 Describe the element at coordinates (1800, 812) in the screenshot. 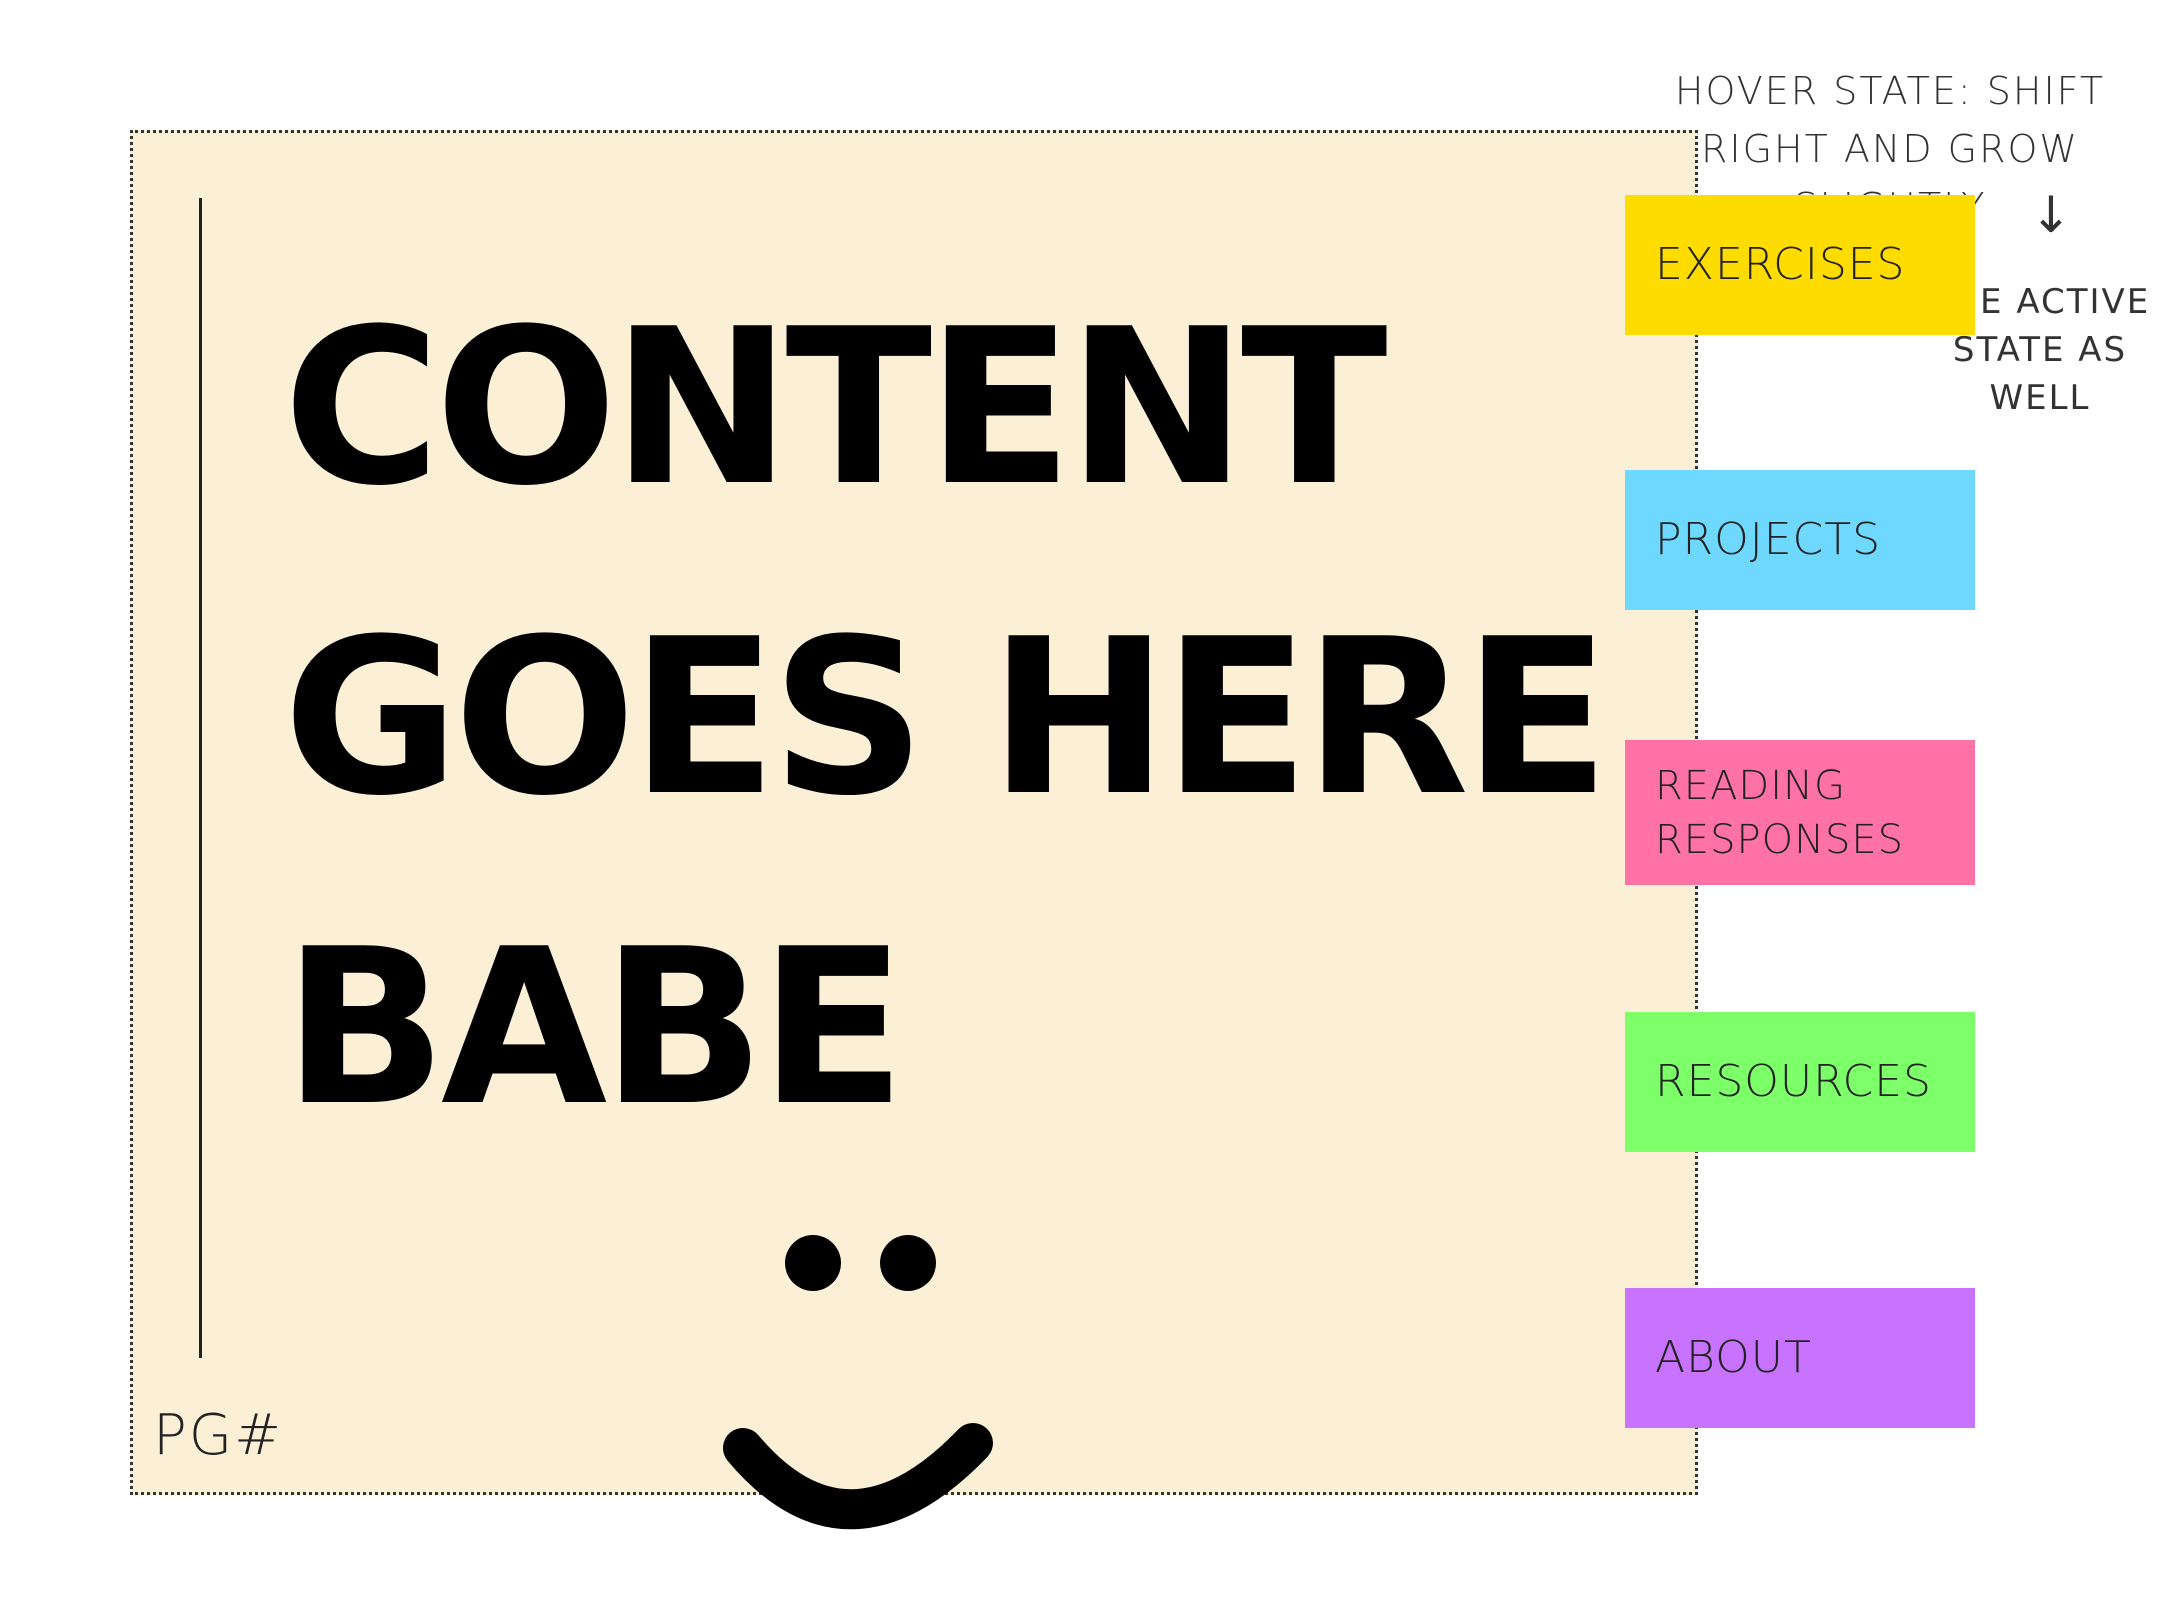

I see `tab-reading-responses: Reading Responses` at that location.